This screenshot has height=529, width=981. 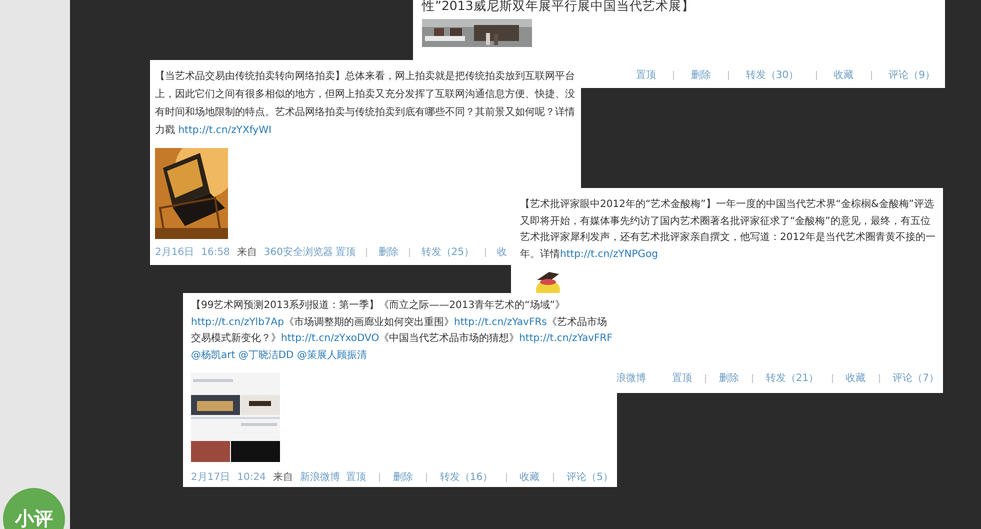 What do you see at coordinates (365, 104) in the screenshot?
I see `post-text: 【当艺术品交易由传统拍卖转向网络拍卖】总体来看，网上拍卖就是把传统拍卖放到互联网平台上，因此它们之间有很多相似的地方，但网上拍卖又充分发挥了互联网沟通信息方便、快捷、没有时间和场地限制的特点。艺术品网络拍卖与传统拍卖到底有哪些不同？其前景又如何呢？详情力戳 http://t.cn/zYXfyWI` at bounding box center [365, 104].